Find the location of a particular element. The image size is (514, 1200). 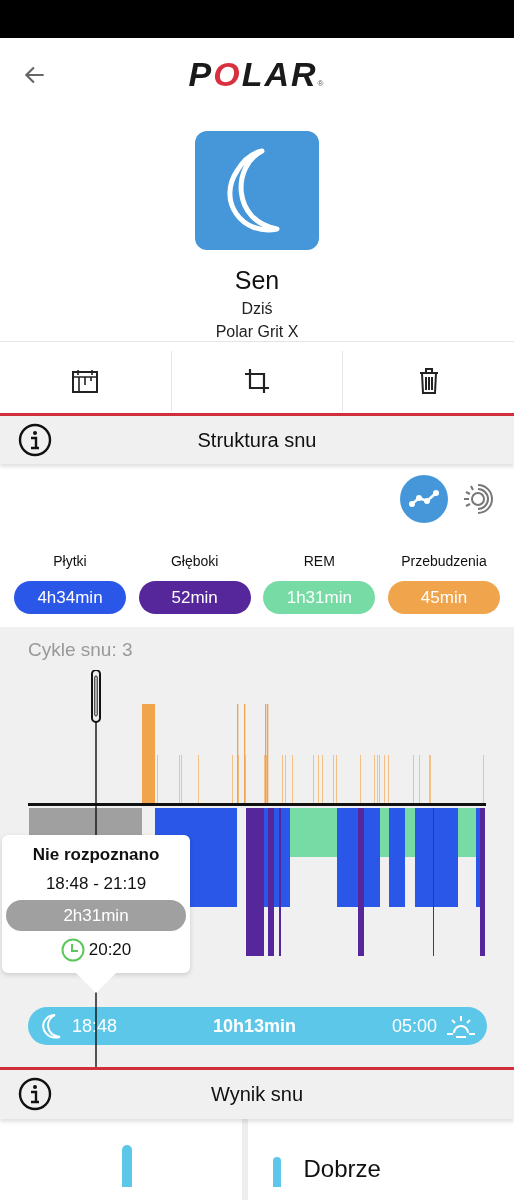

rising-sun-icon is located at coordinates (478, 499).